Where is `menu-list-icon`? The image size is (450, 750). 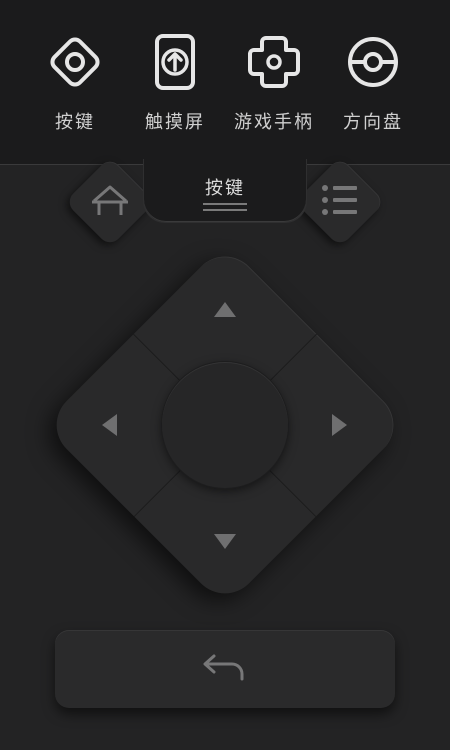
menu-list-icon is located at coordinates (340, 202).